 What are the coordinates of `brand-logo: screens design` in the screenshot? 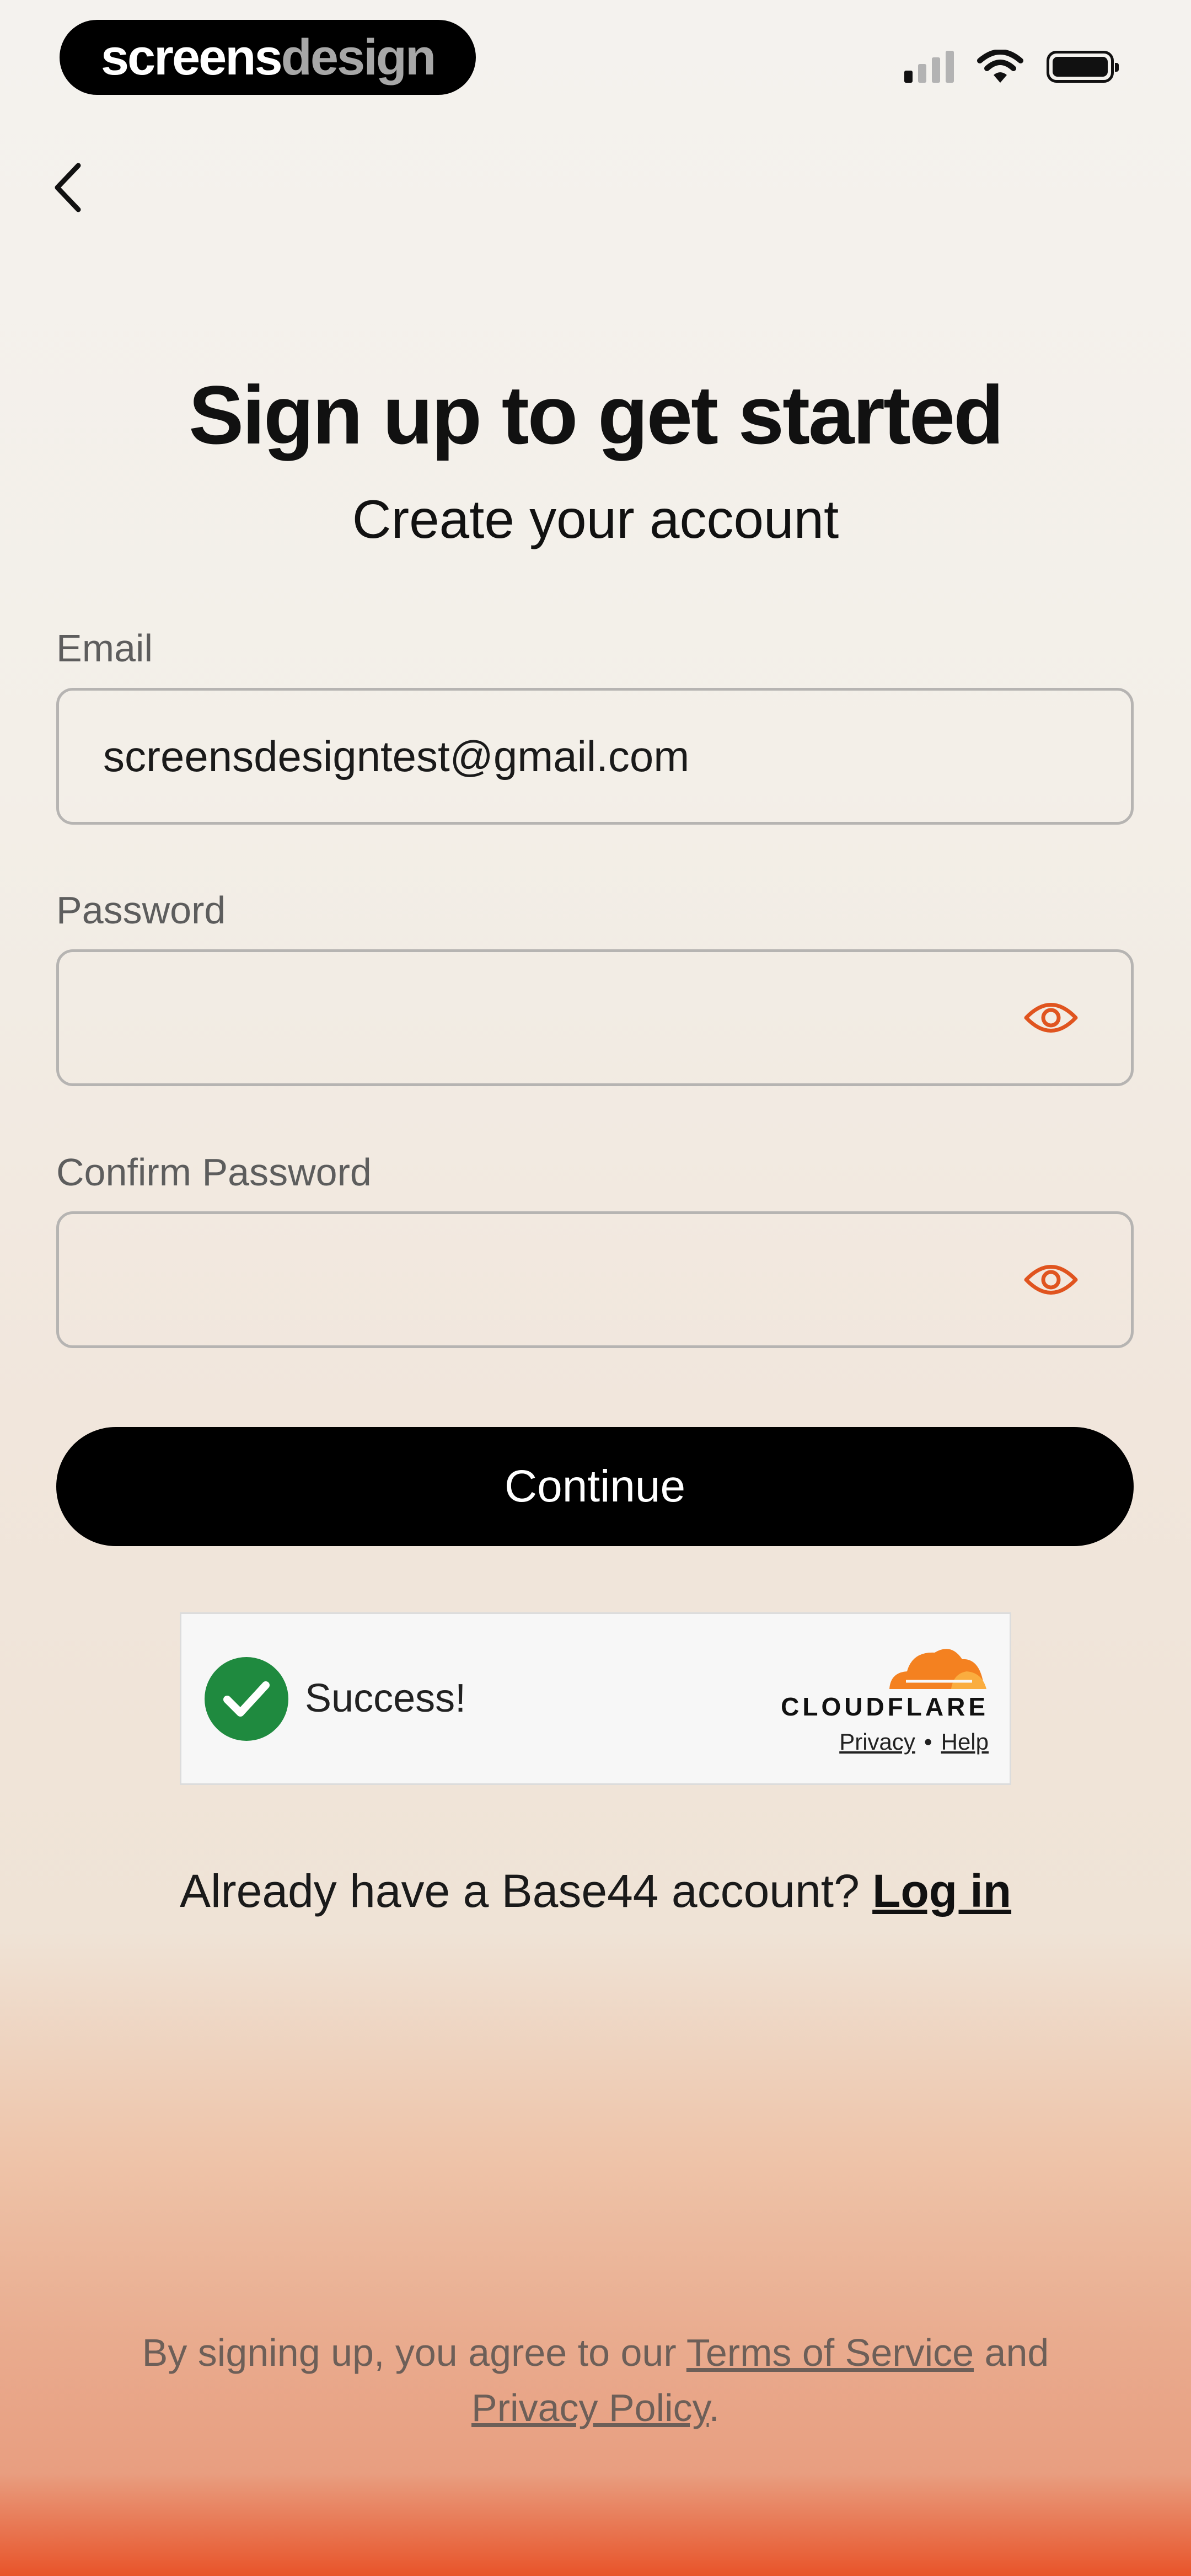 It's located at (268, 57).